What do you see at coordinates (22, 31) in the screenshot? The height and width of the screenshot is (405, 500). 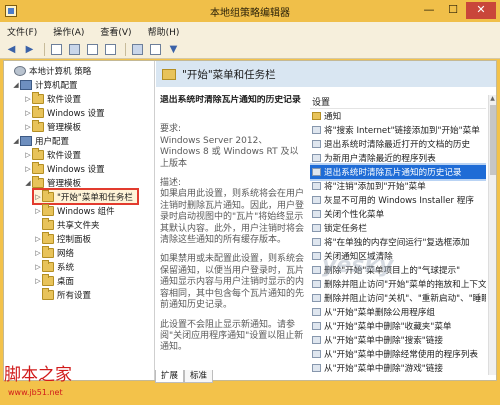 I see `menu-file: 文件(F)` at bounding box center [22, 31].